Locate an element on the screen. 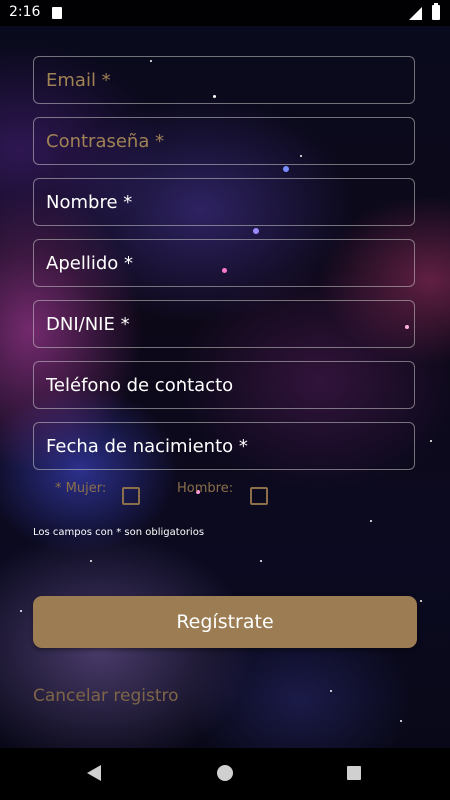 This screenshot has height=800, width=450. birthdate-field is located at coordinates (224, 446).